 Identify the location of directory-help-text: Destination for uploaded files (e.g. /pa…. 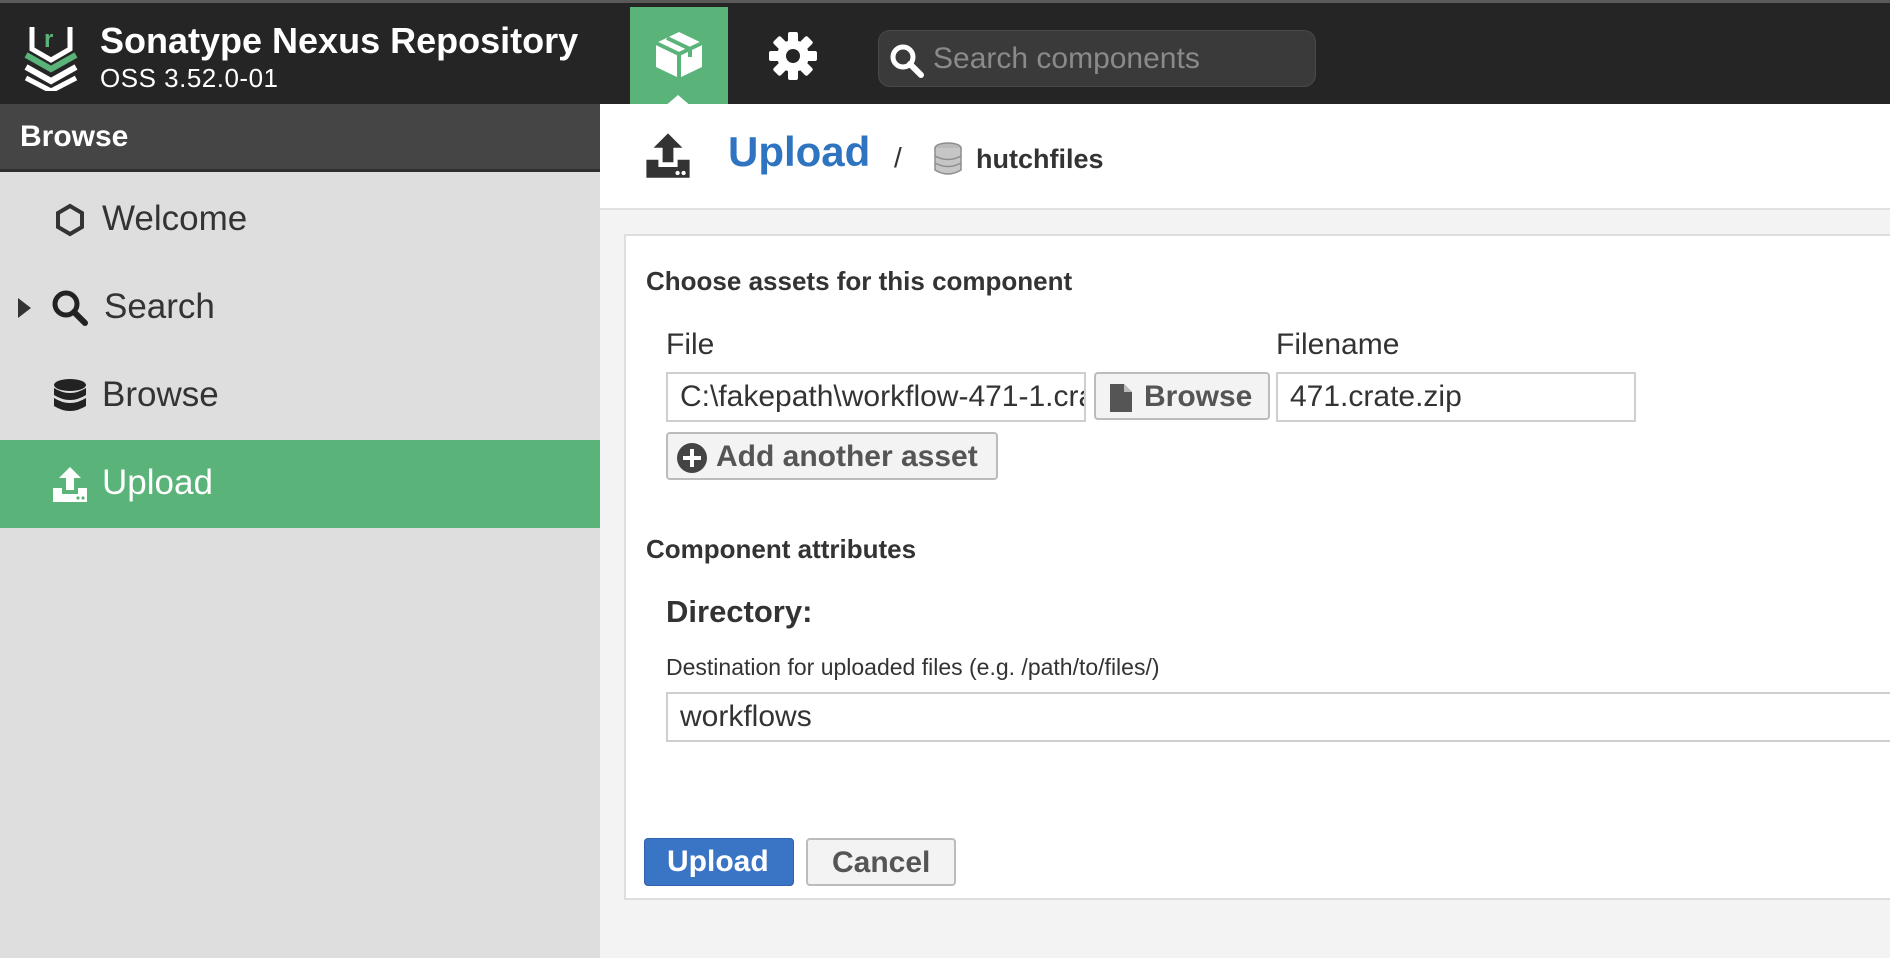
(913, 667).